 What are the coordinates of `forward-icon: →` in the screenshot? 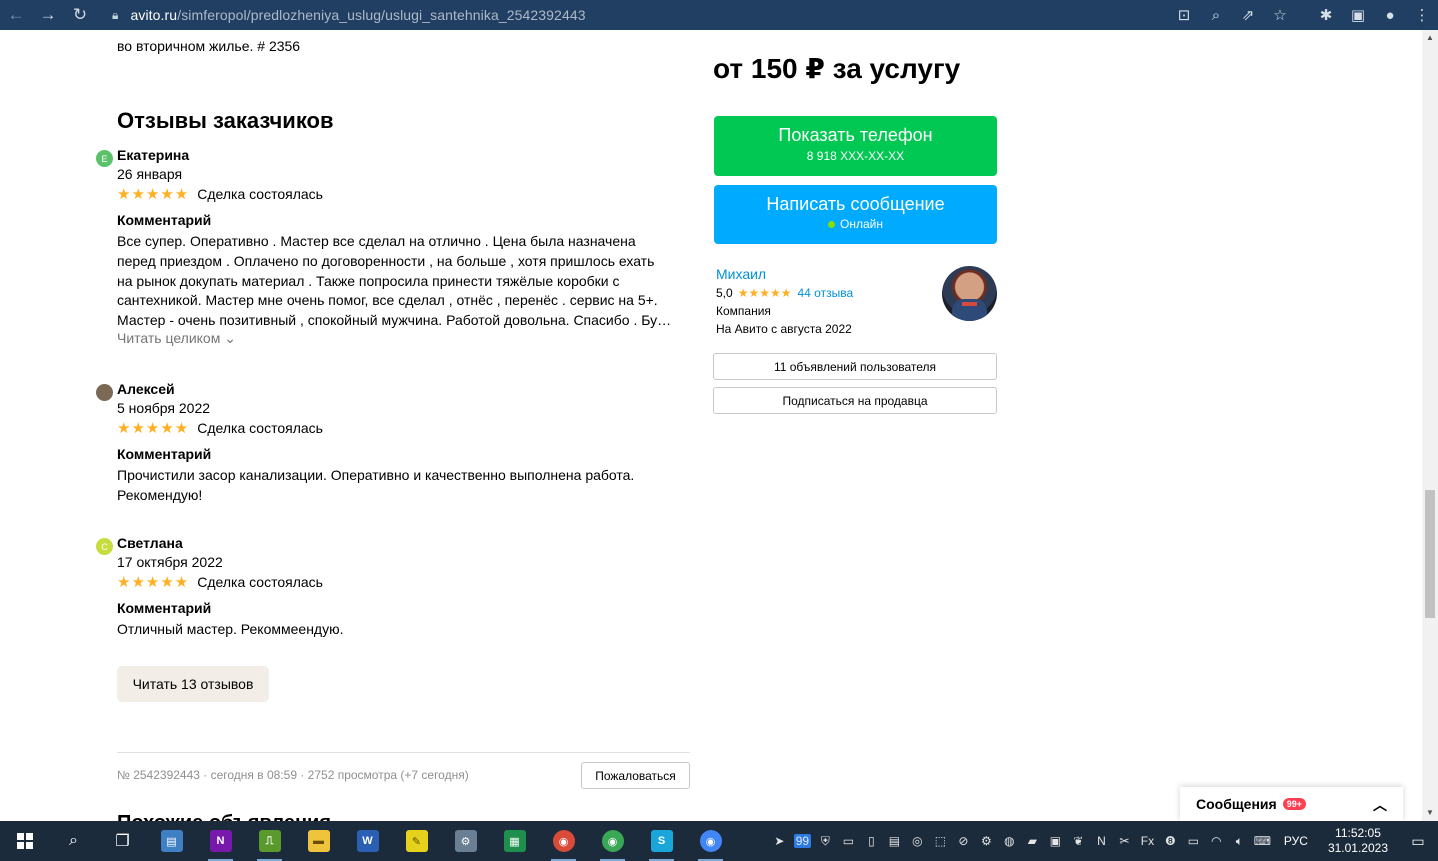 It's located at (48, 15).